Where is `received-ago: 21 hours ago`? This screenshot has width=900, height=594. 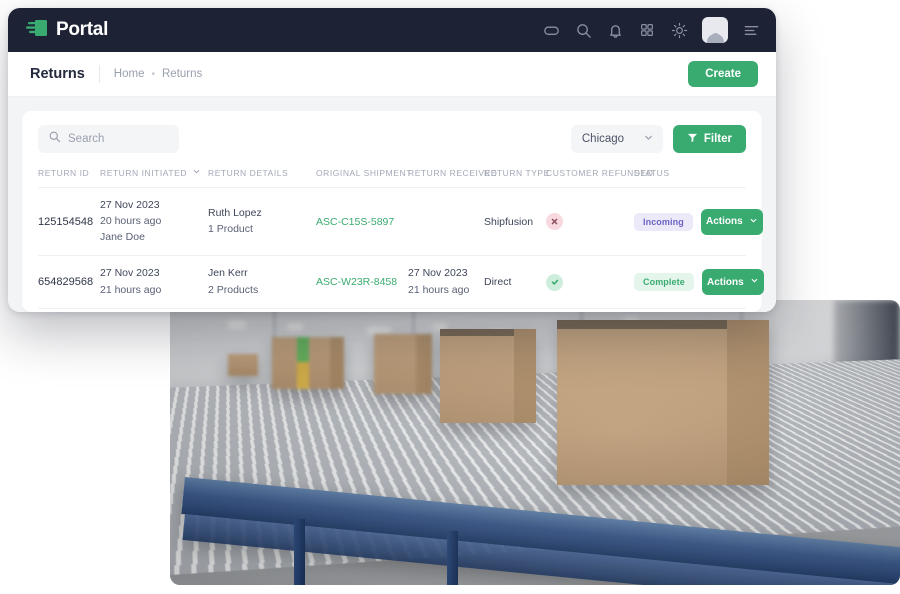 received-ago: 21 hours ago is located at coordinates (439, 289).